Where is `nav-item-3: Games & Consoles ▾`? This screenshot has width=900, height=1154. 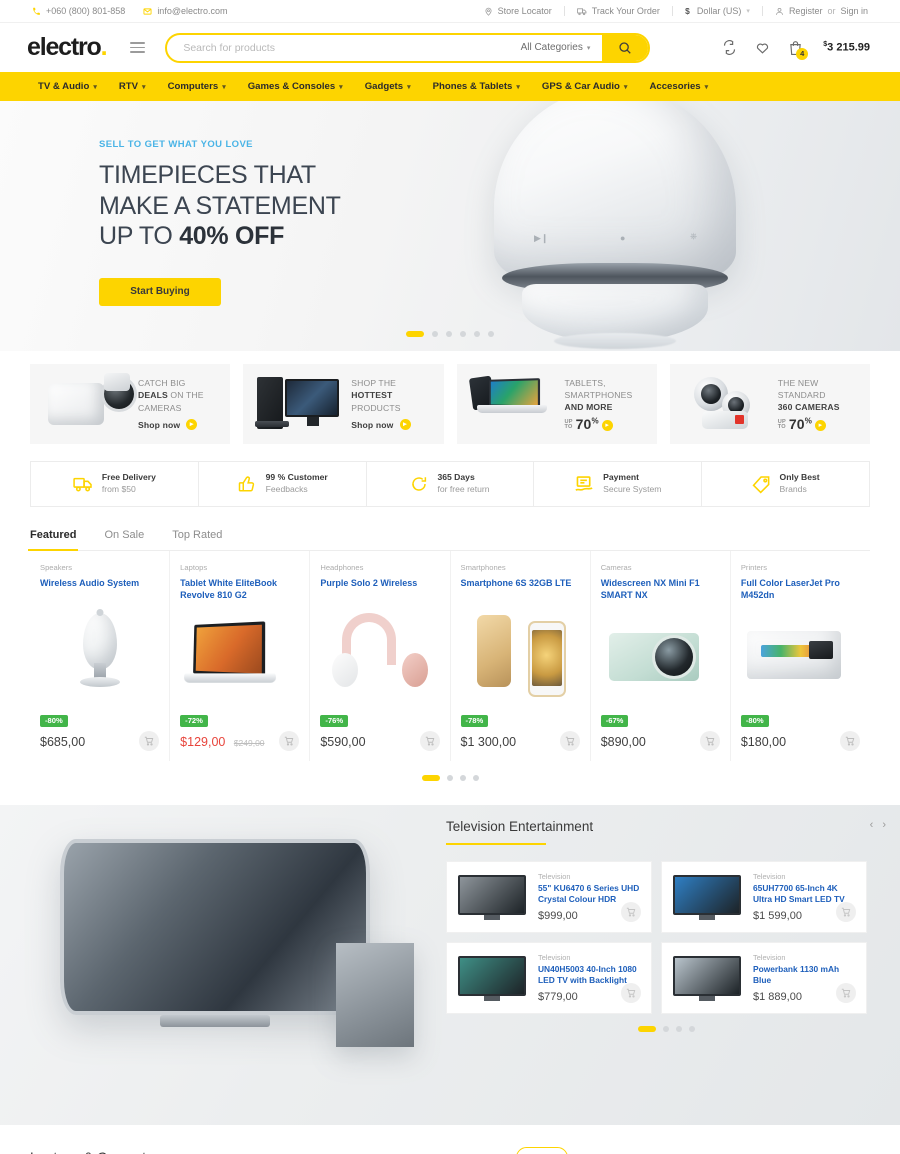
nav-item-3: Games & Consoles ▾ is located at coordinates (295, 86).